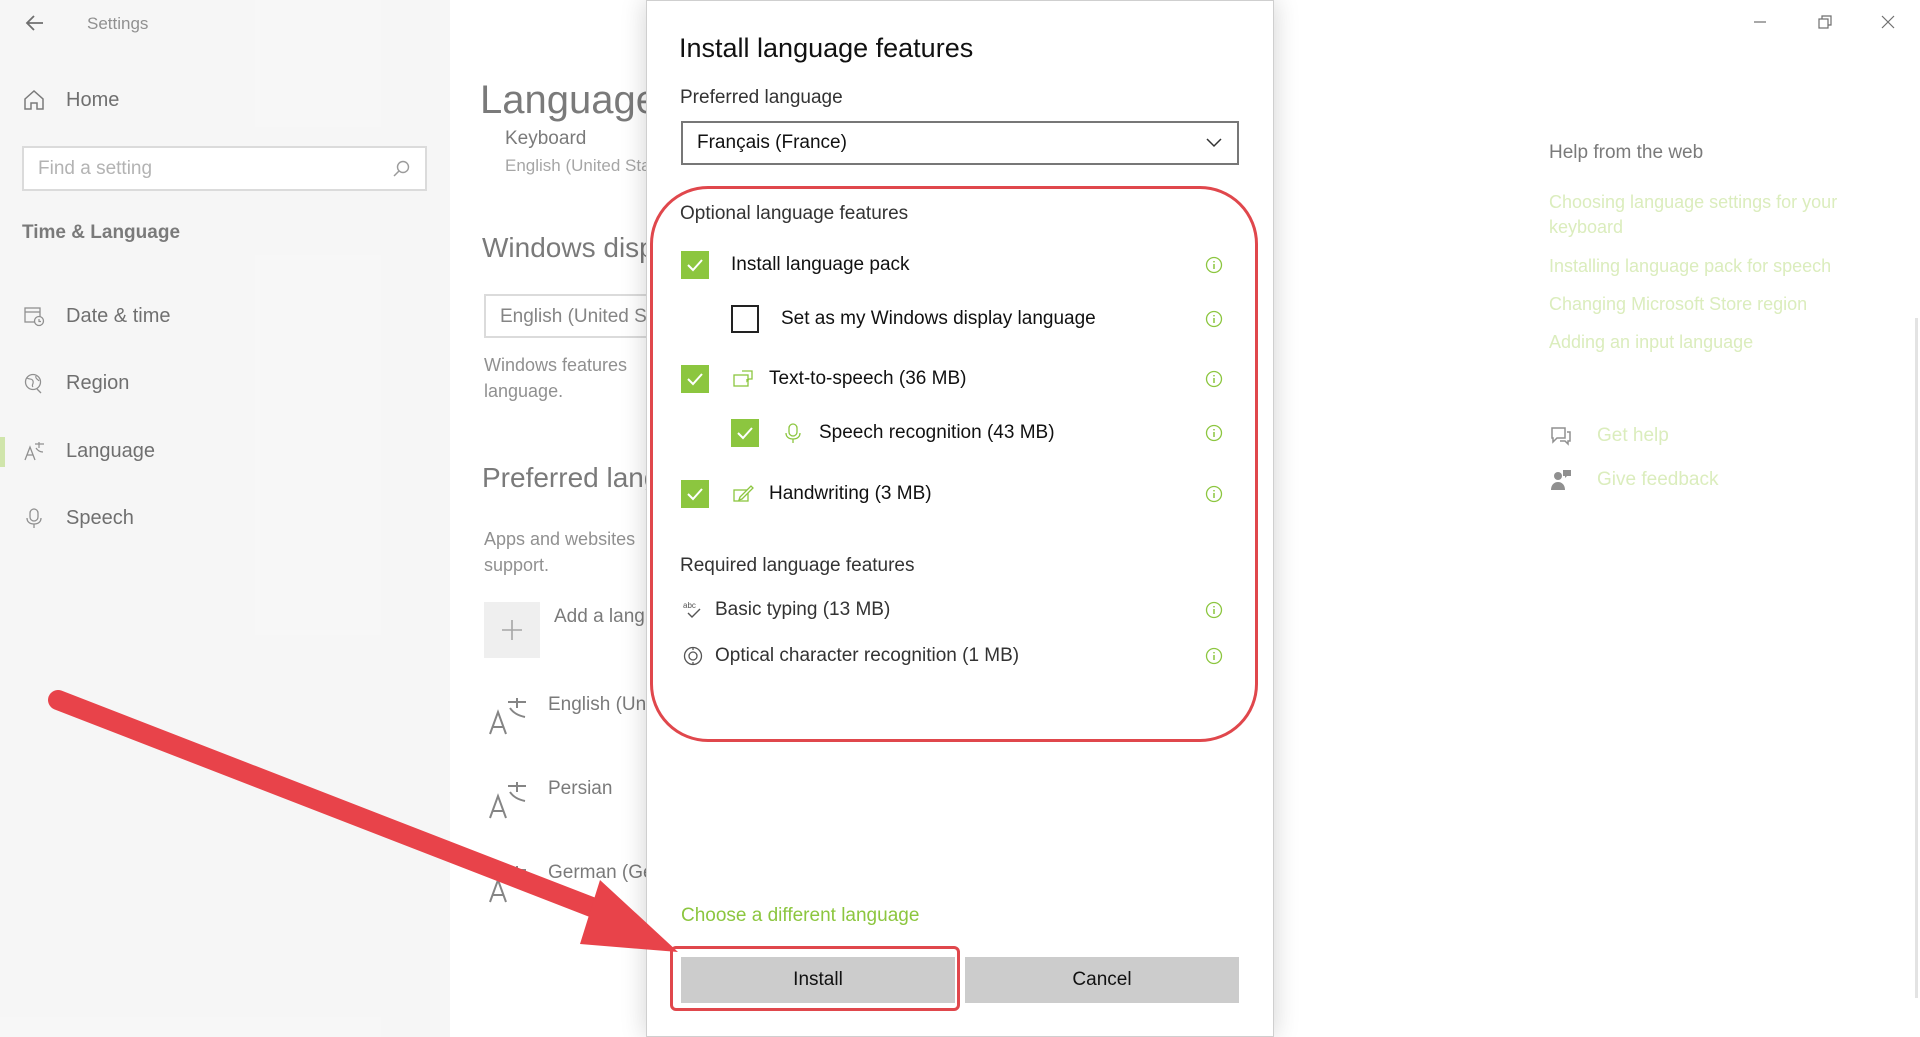  What do you see at coordinates (601, 872) in the screenshot?
I see `language-item-label: German (Ge` at bounding box center [601, 872].